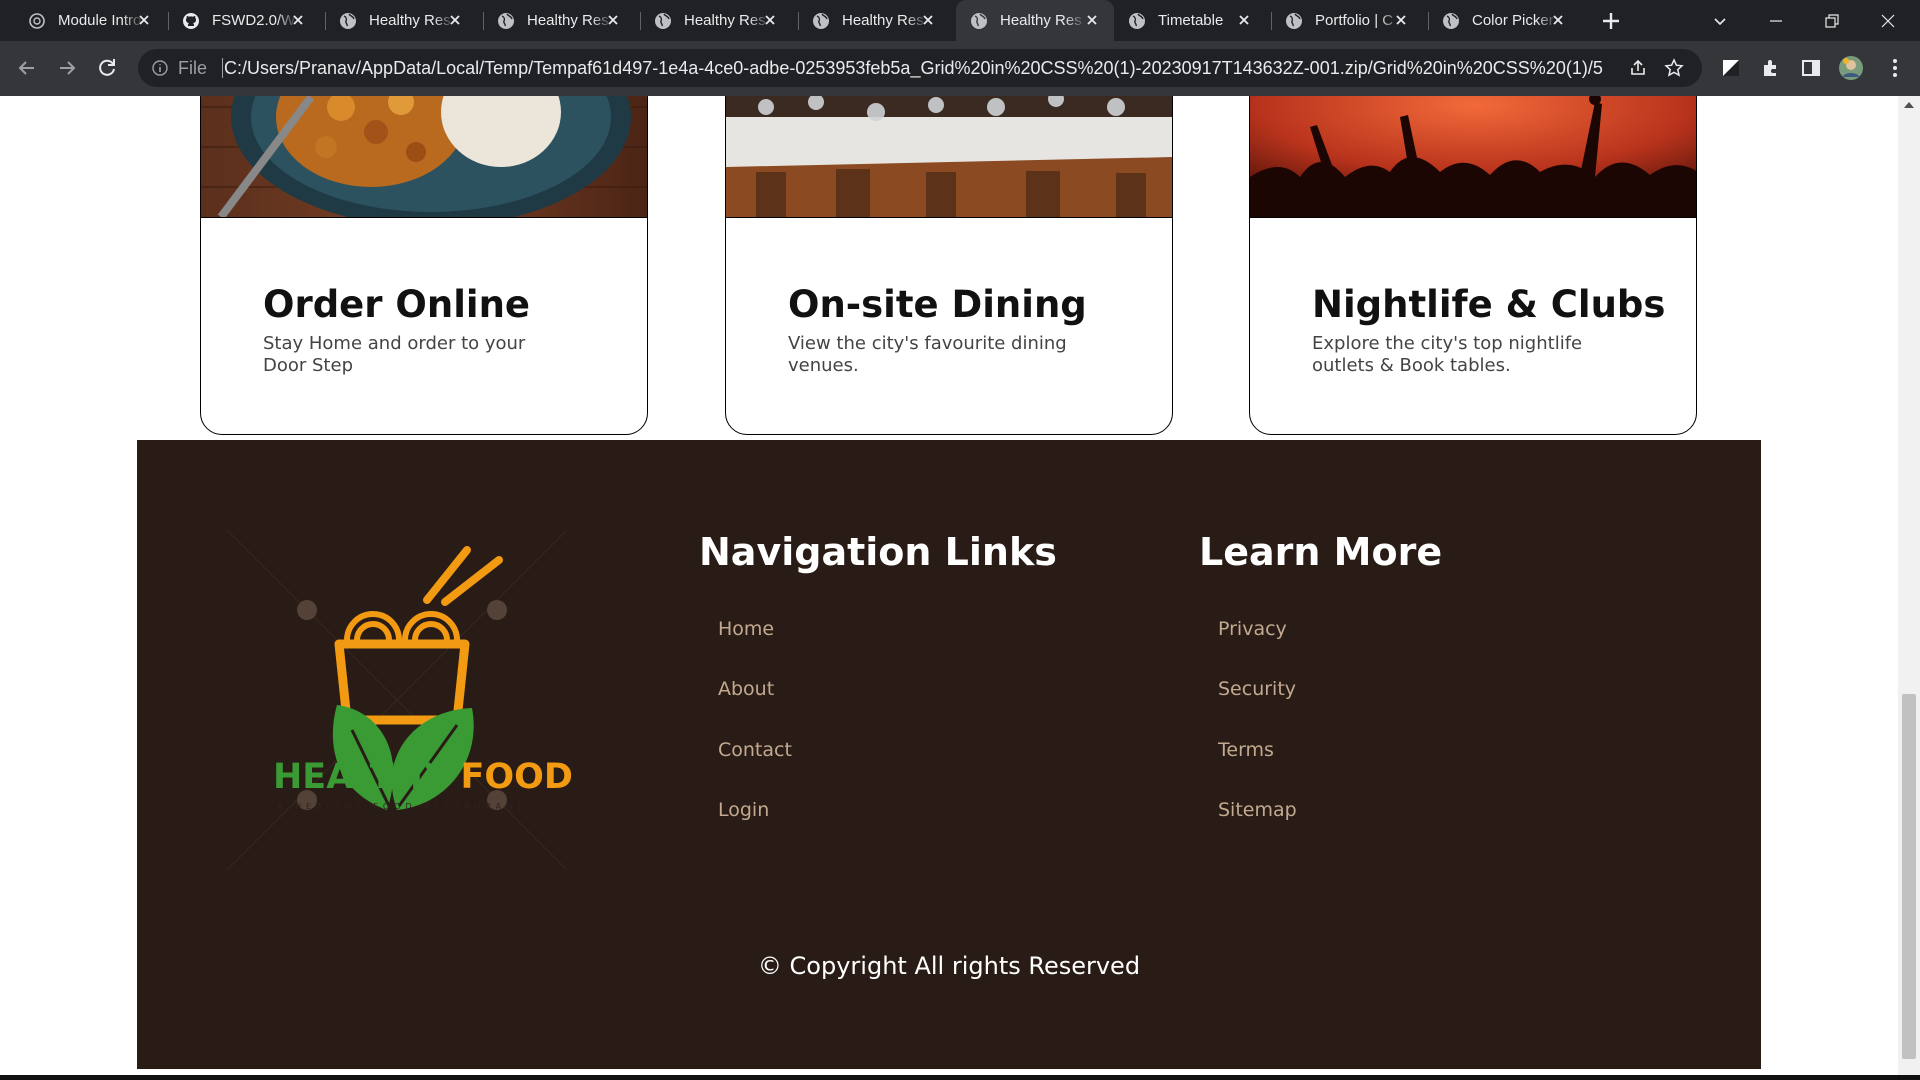 Image resolution: width=1920 pixels, height=1080 pixels. What do you see at coordinates (191, 20) in the screenshot?
I see `github-icon` at bounding box center [191, 20].